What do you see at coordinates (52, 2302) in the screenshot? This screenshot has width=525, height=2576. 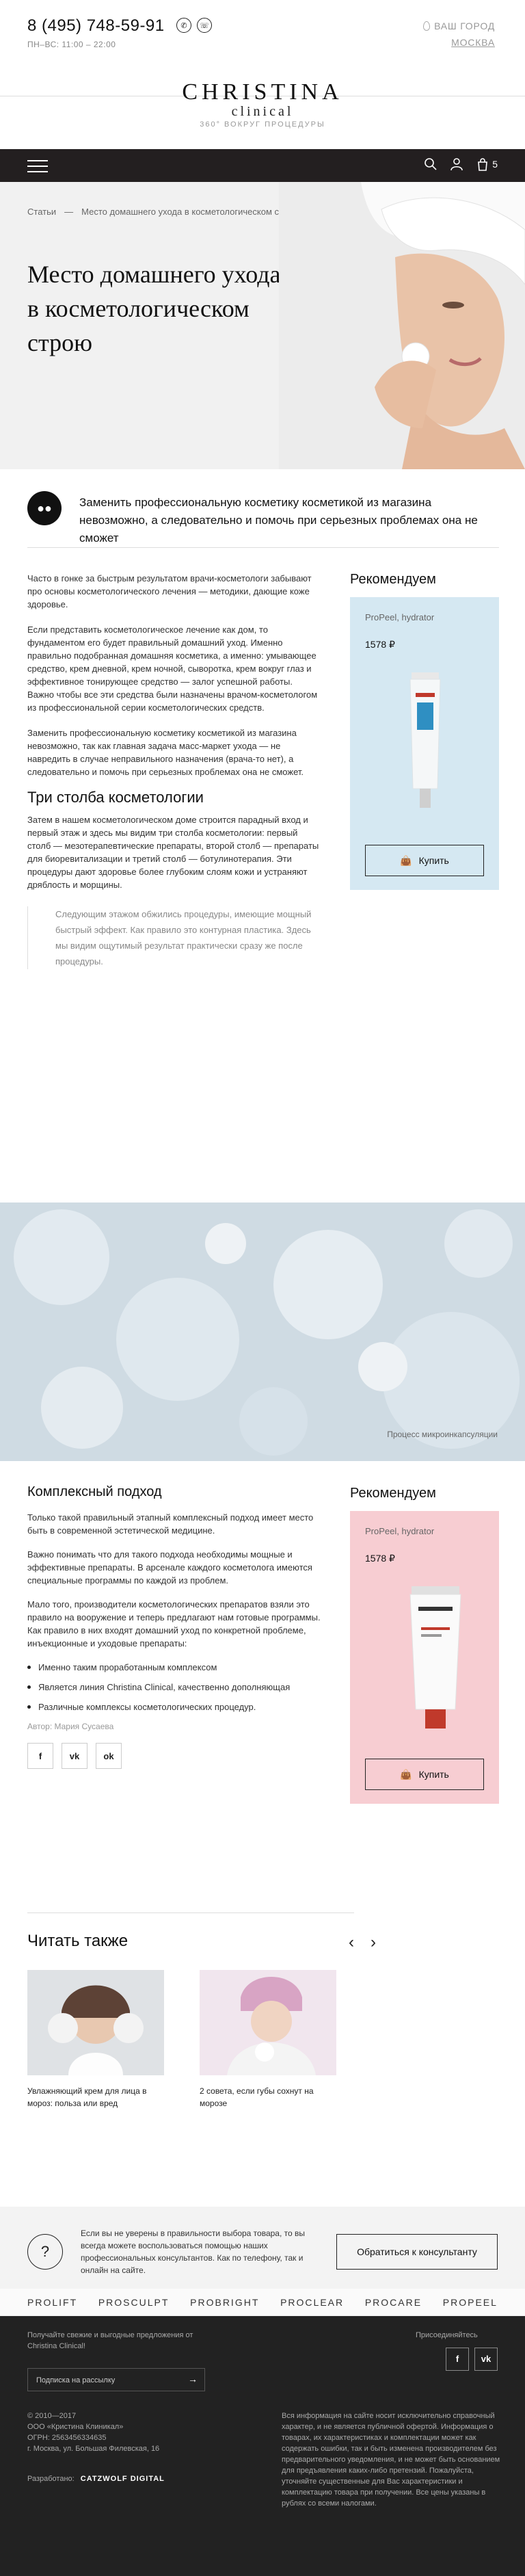 I see `line-link: PROLIFT` at bounding box center [52, 2302].